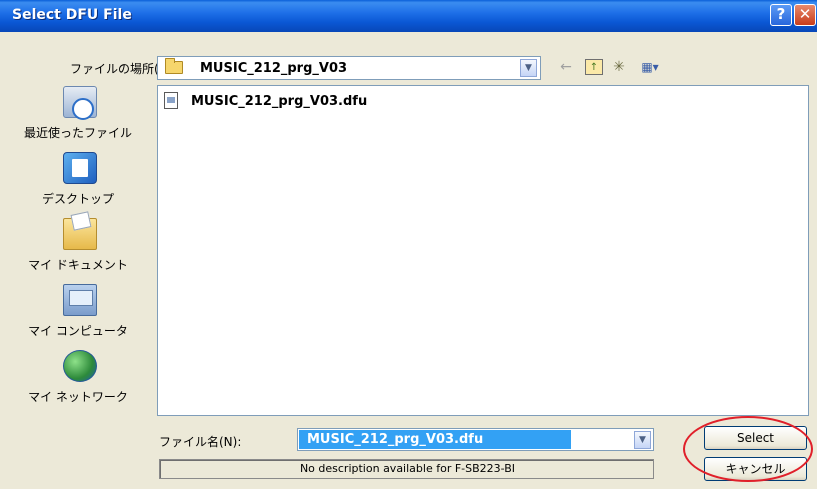  What do you see at coordinates (78, 265) in the screenshot?
I see `place-label: マイ ドキュメント` at bounding box center [78, 265].